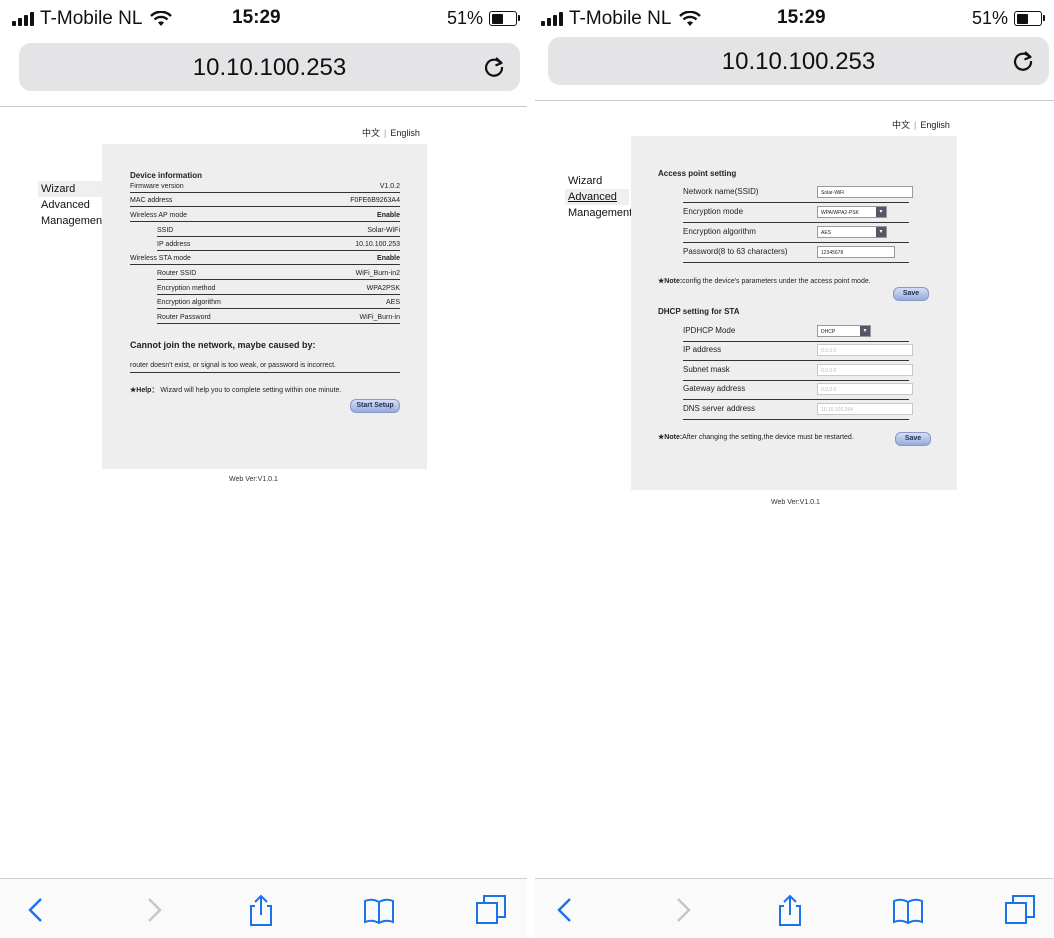 Image resolution: width=1054 pixels, height=938 pixels. What do you see at coordinates (798, 371) in the screenshot?
I see `subnet-mask-row: Subnet mask 0.0.0.0` at bounding box center [798, 371].